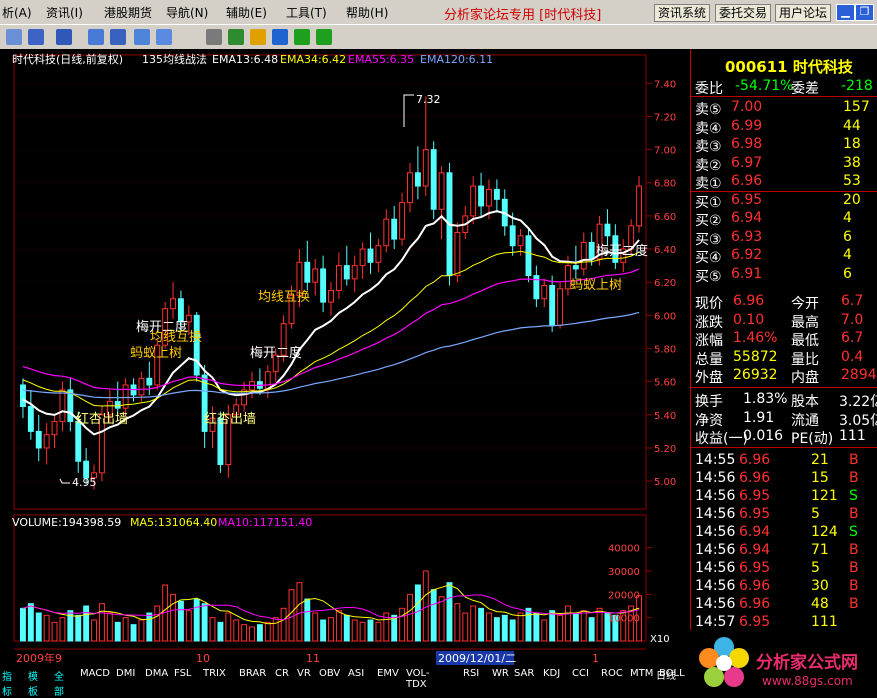 Image resolution: width=877 pixels, height=698 pixels. What do you see at coordinates (665, 84) in the screenshot?
I see `price-tick-label: 7.40` at bounding box center [665, 84].